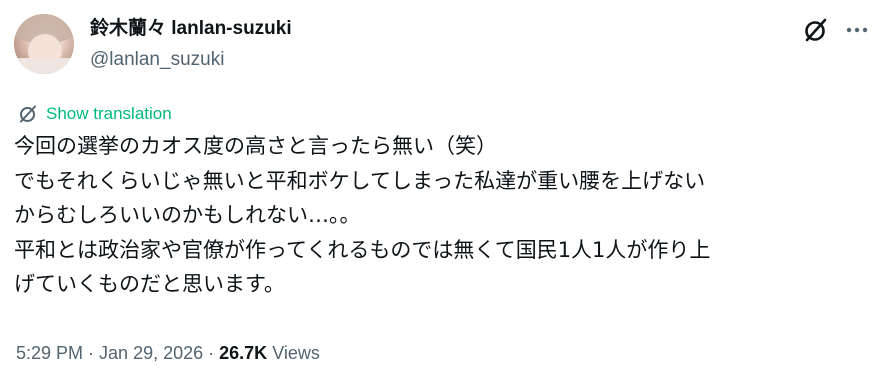 Image resolution: width=887 pixels, height=385 pixels. I want to click on author-display-name: 鈴木蘭々 lanlan-suzuki, so click(191, 29).